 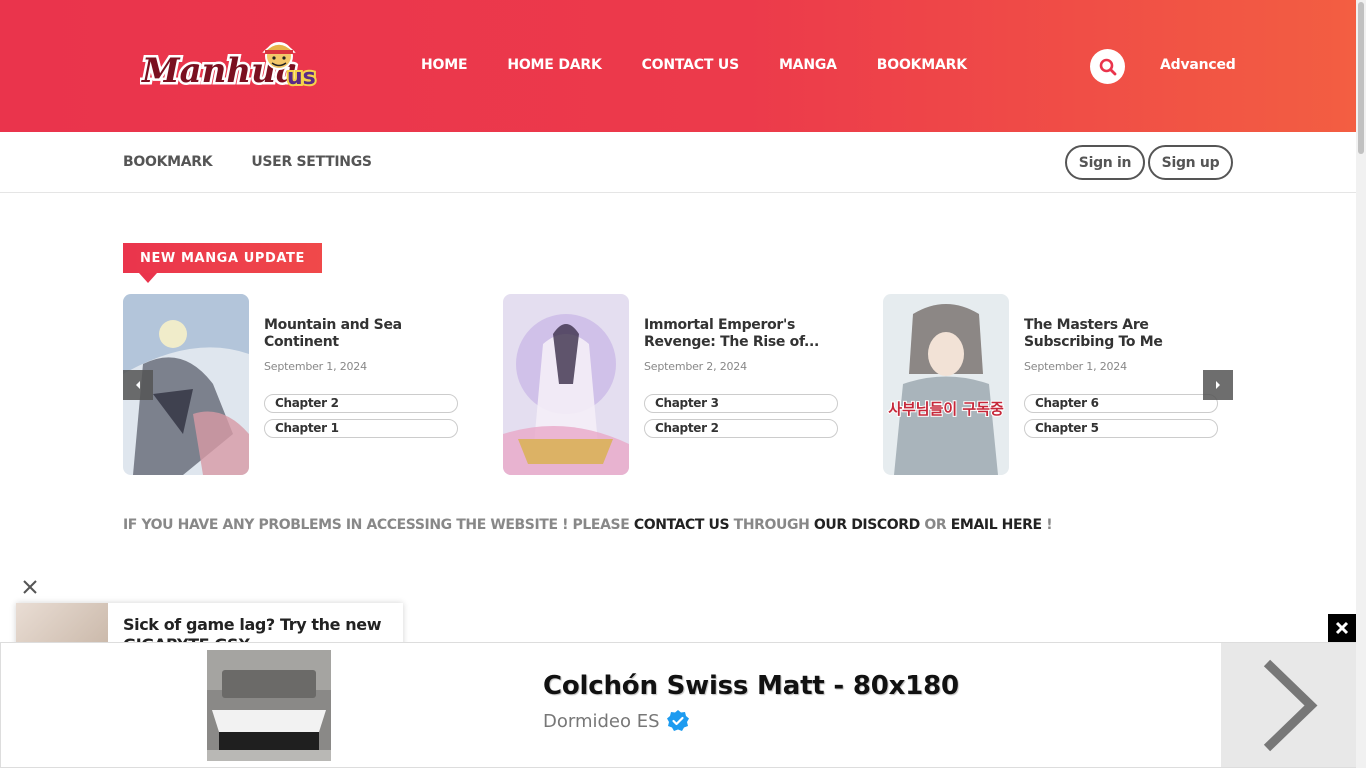 I want to click on chevron-left-icon, so click(x=138, y=385).